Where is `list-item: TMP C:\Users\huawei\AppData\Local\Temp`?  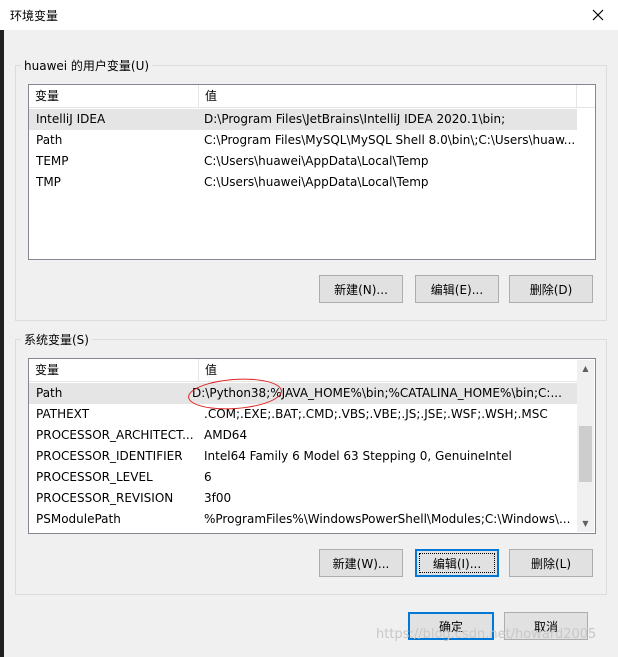 list-item: TMP C:\Users\huawei\AppData\Local\Temp is located at coordinates (303, 182).